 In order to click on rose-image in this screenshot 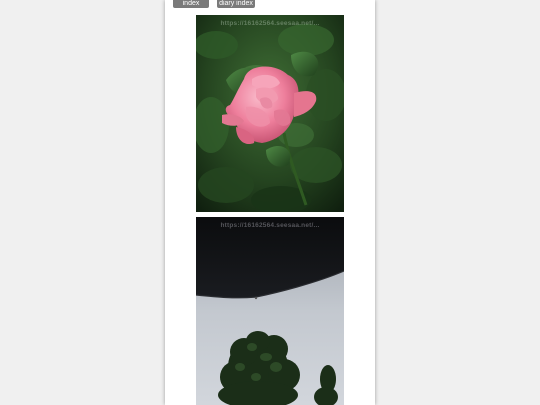, I will do `click(270, 113)`.